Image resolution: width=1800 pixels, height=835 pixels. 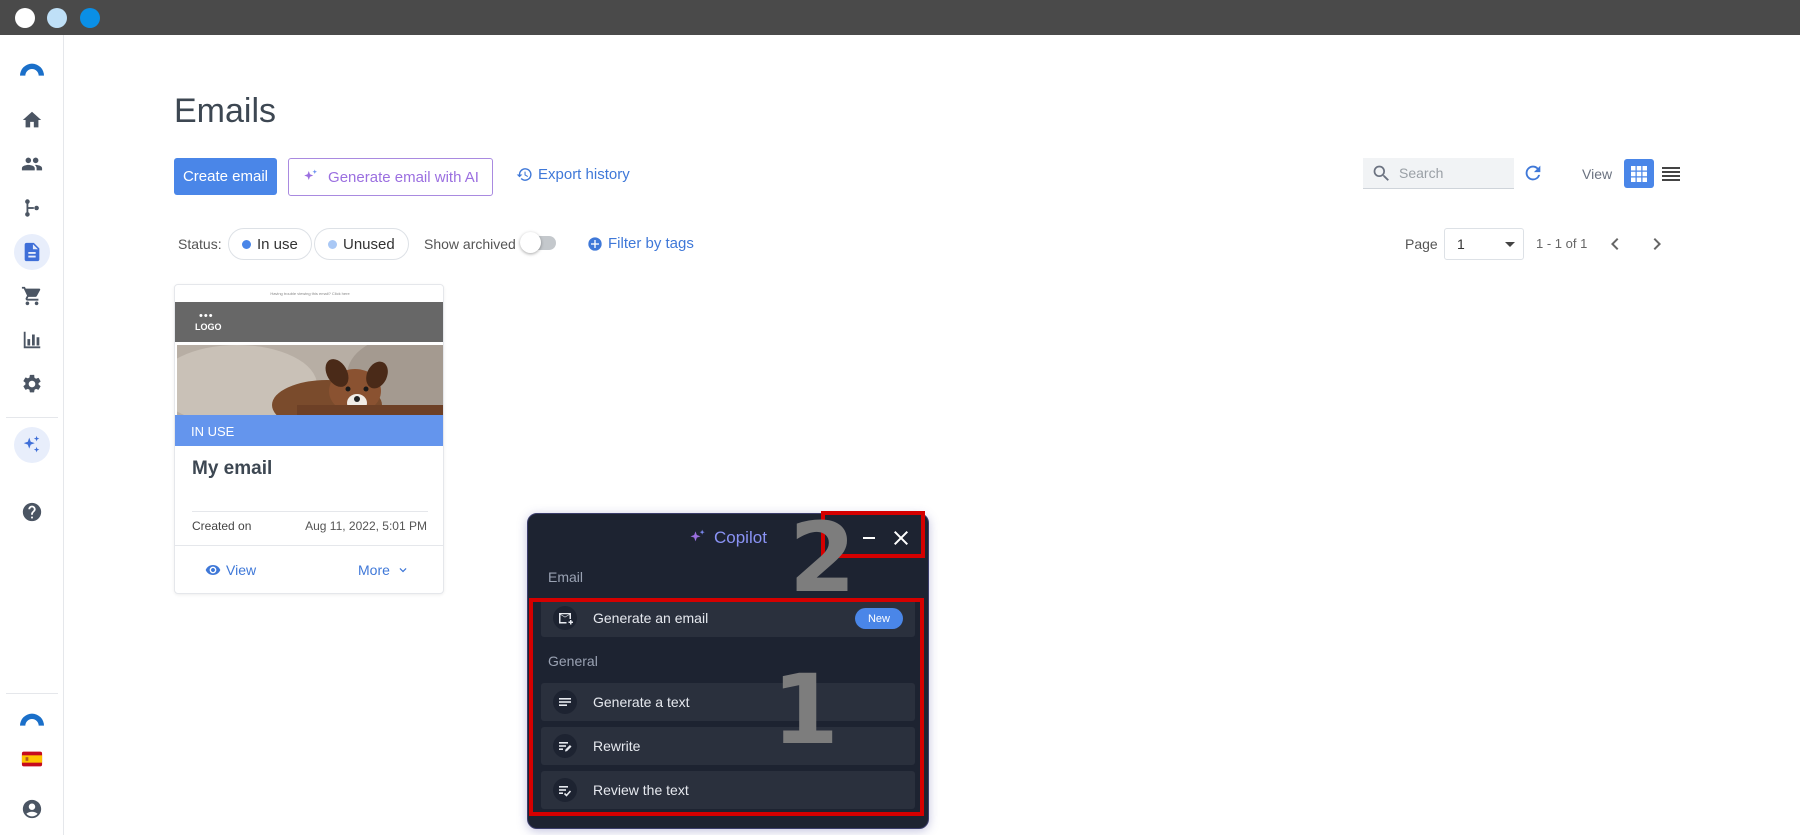 I want to click on home-icon, so click(x=32, y=119).